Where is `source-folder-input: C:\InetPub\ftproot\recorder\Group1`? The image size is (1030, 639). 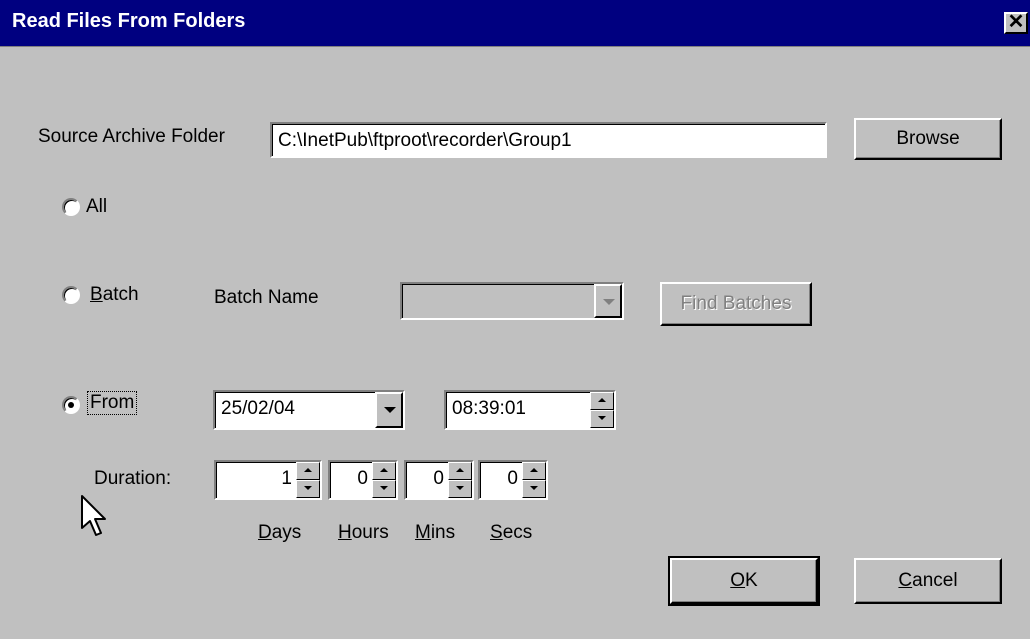 source-folder-input: C:\InetPub\ftproot\recorder\Group1 is located at coordinates (548, 140).